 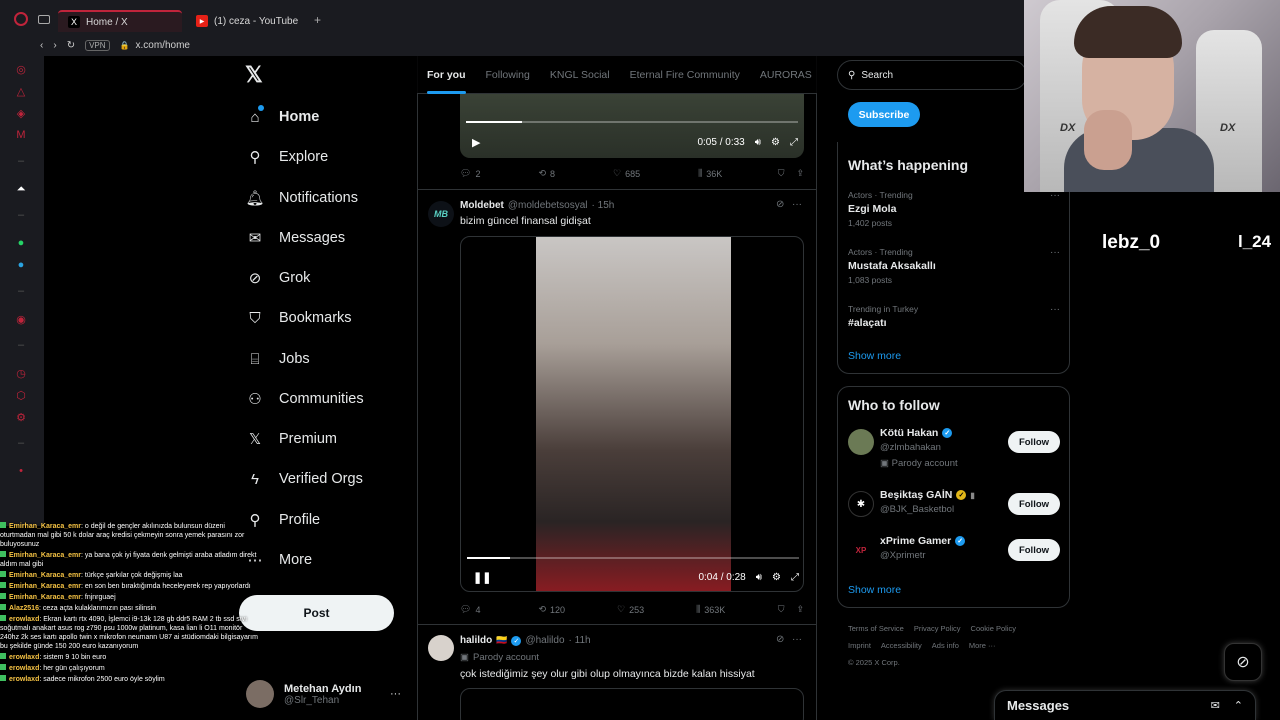 What do you see at coordinates (580, 75) in the screenshot?
I see `tab-kngl-social: KNGL Social` at bounding box center [580, 75].